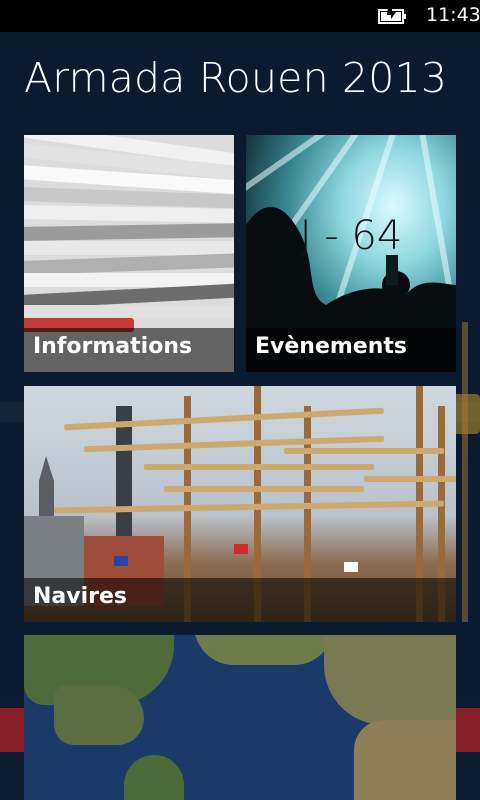 Image resolution: width=480 pixels, height=800 pixels. I want to click on tile-evenements: J - 64 Evènements, so click(351, 253).